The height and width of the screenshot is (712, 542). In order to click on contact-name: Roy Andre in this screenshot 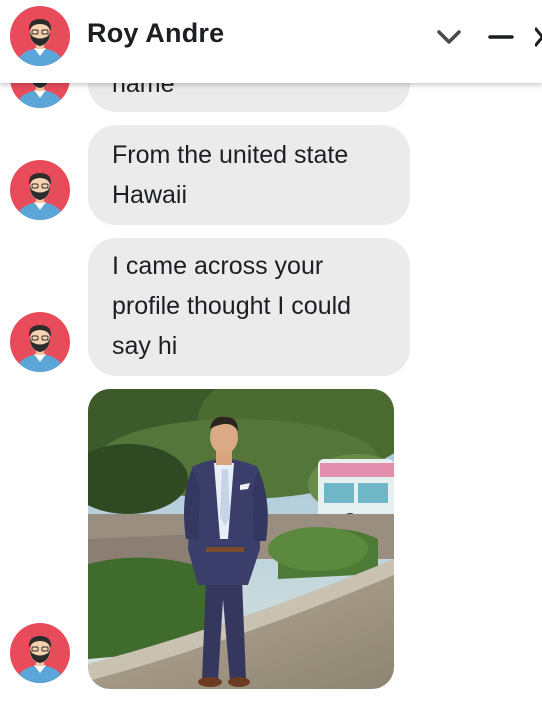, I will do `click(155, 33)`.